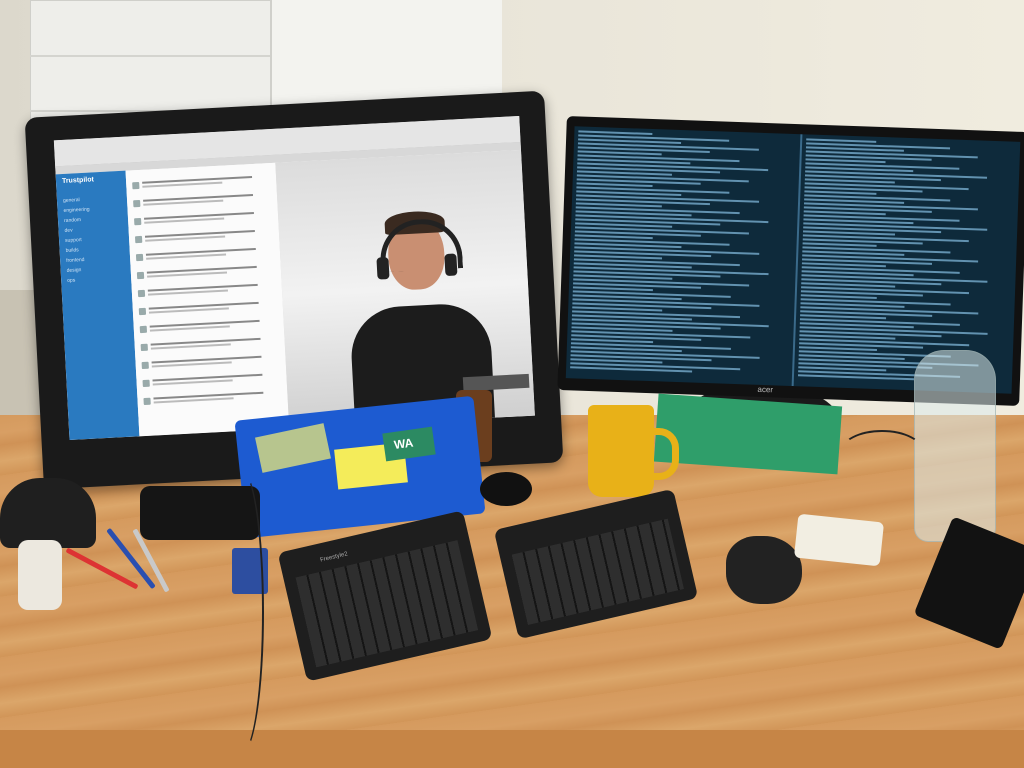  Describe the element at coordinates (71, 280) in the screenshot. I see `chat-channel: ops` at that location.